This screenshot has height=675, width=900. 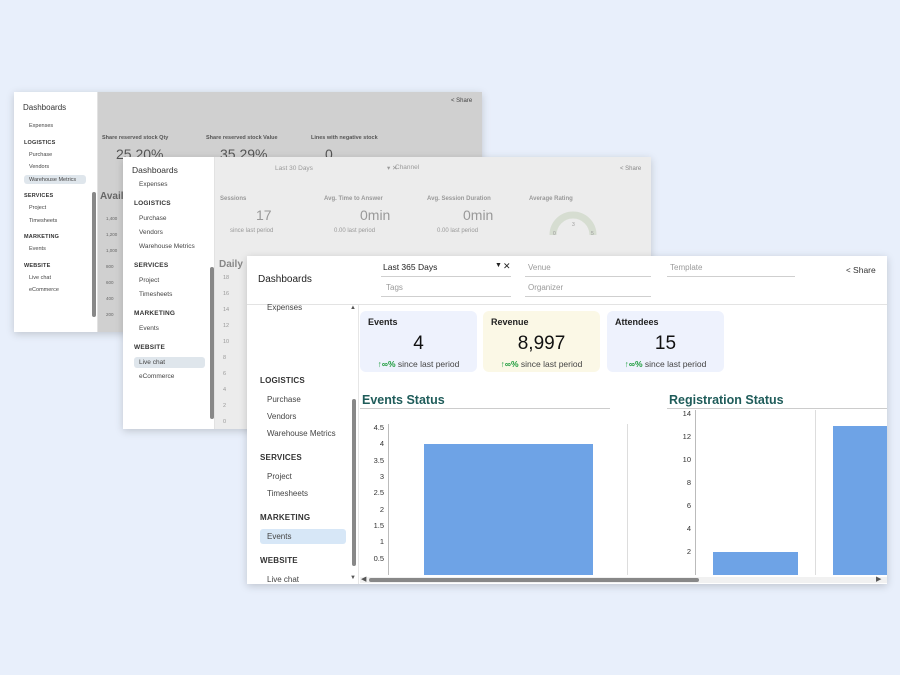 What do you see at coordinates (878, 579) in the screenshot?
I see `scroll-right-icon: ▶` at bounding box center [878, 579].